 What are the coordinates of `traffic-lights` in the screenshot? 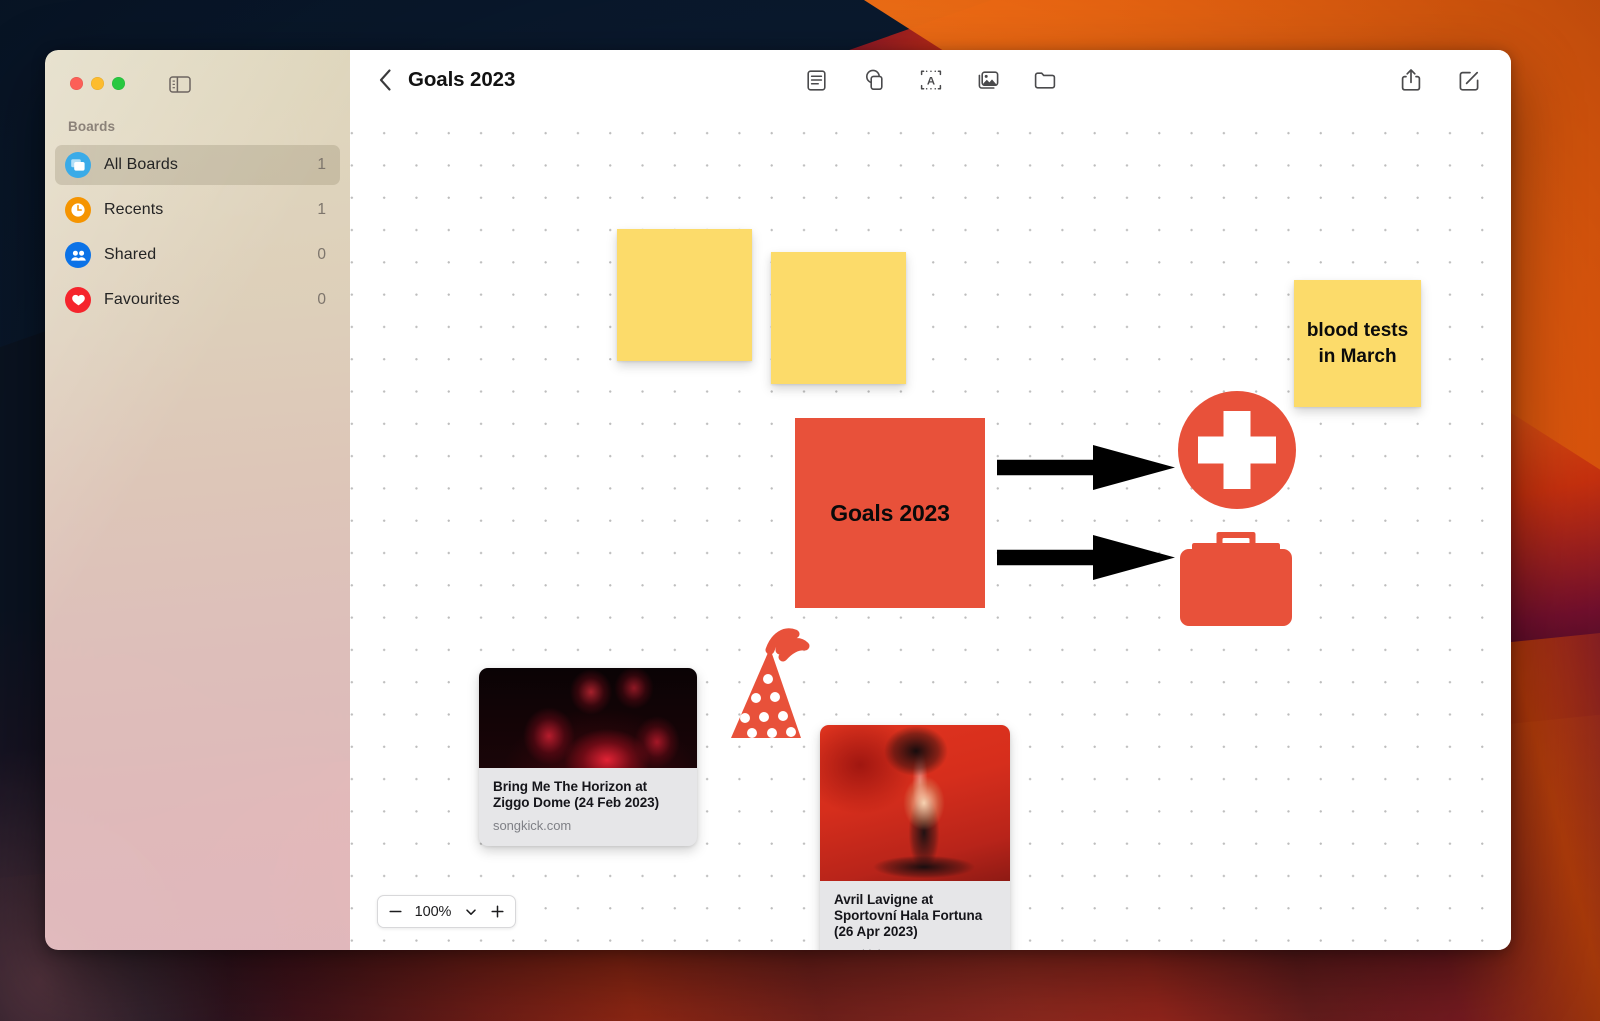 It's located at (97, 83).